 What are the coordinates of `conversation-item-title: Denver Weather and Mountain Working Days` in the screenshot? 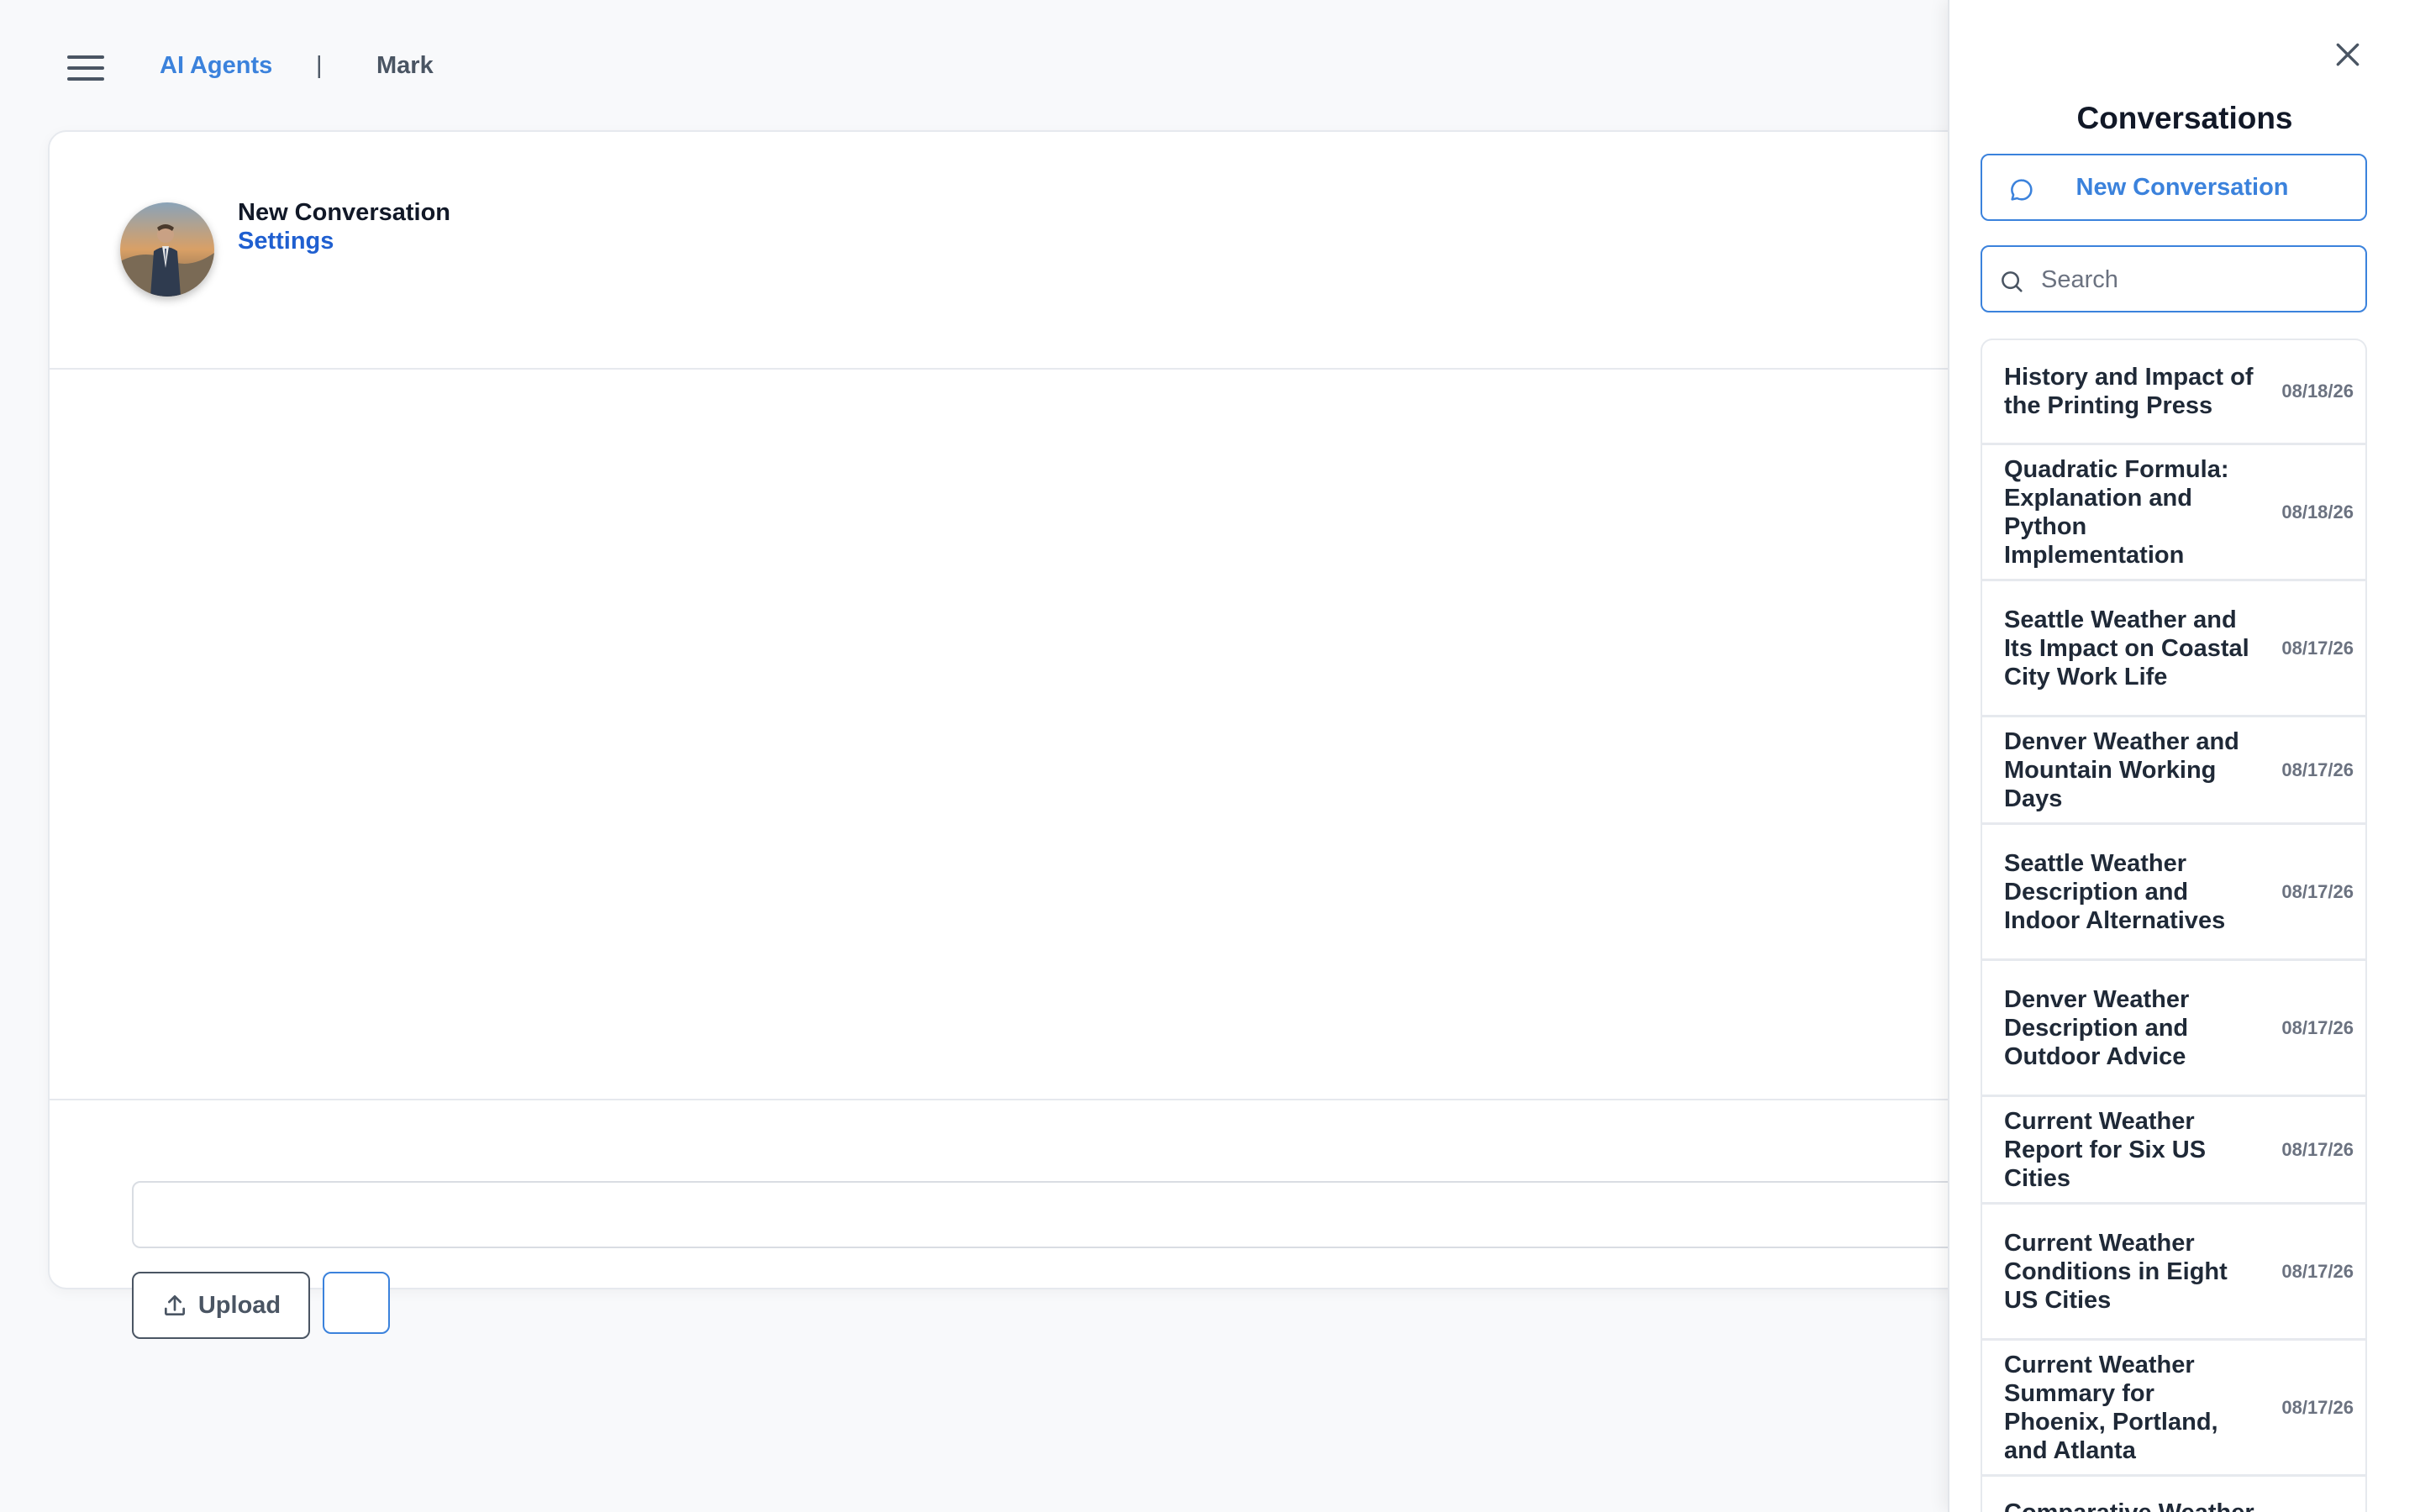 It's located at (2121, 769).